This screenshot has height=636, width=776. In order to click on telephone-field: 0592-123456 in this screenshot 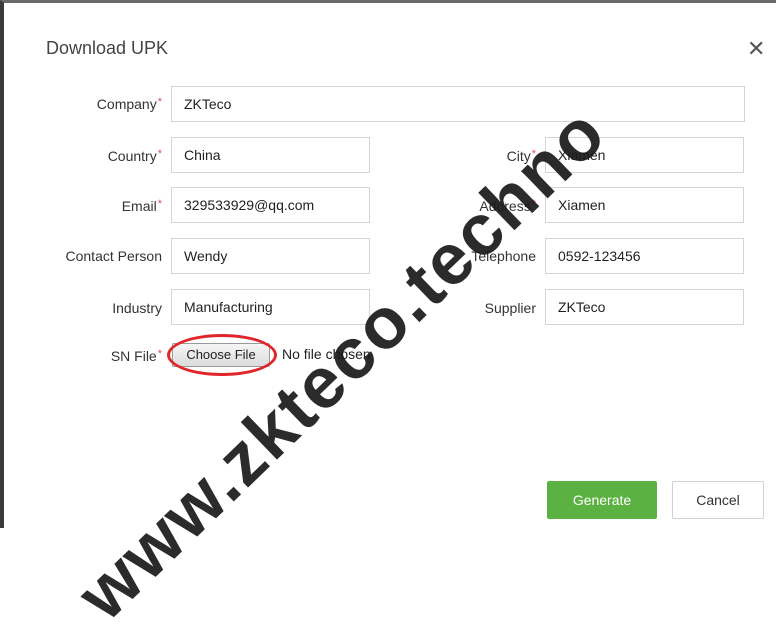, I will do `click(644, 256)`.